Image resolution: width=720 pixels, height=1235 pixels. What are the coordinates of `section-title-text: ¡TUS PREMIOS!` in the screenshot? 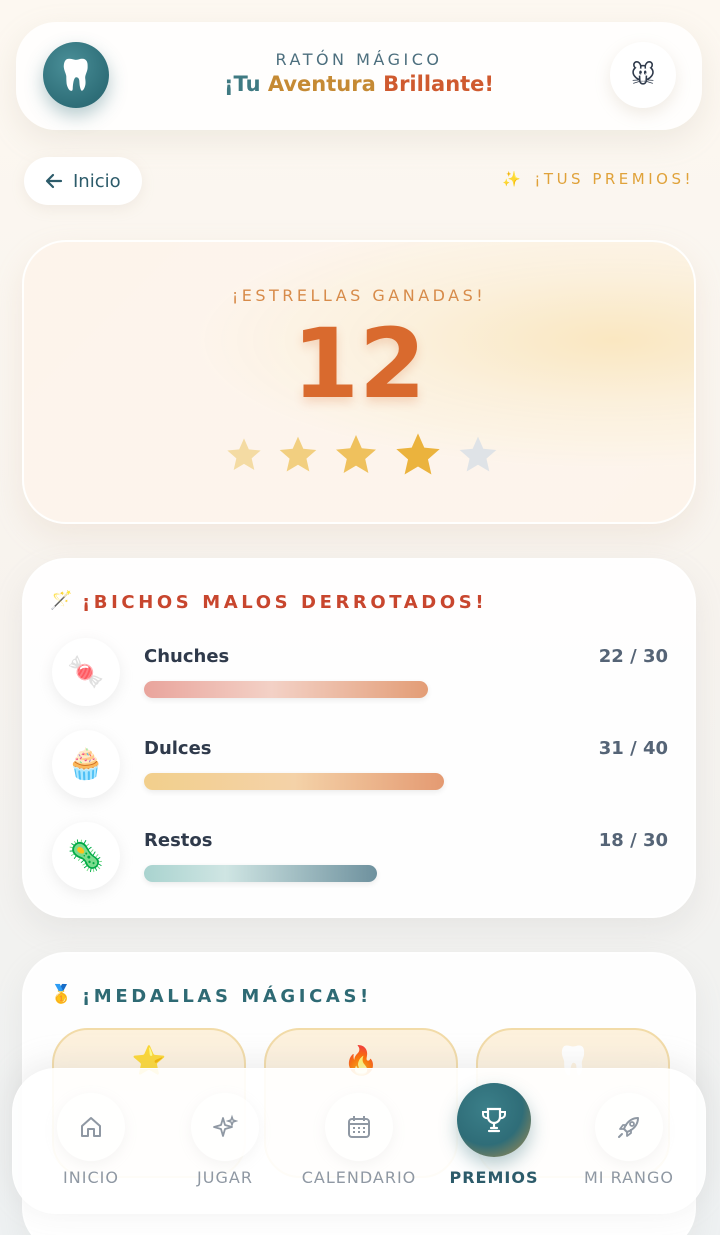 It's located at (614, 179).